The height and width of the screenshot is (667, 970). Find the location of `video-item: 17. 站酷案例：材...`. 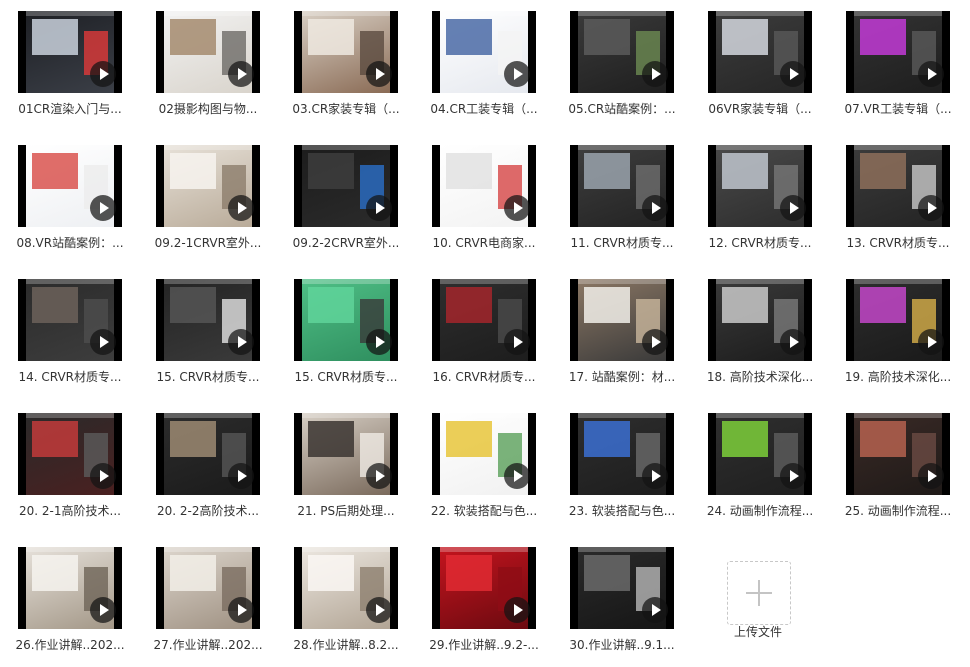

video-item: 17. 站酷案例：材... is located at coordinates (622, 339).